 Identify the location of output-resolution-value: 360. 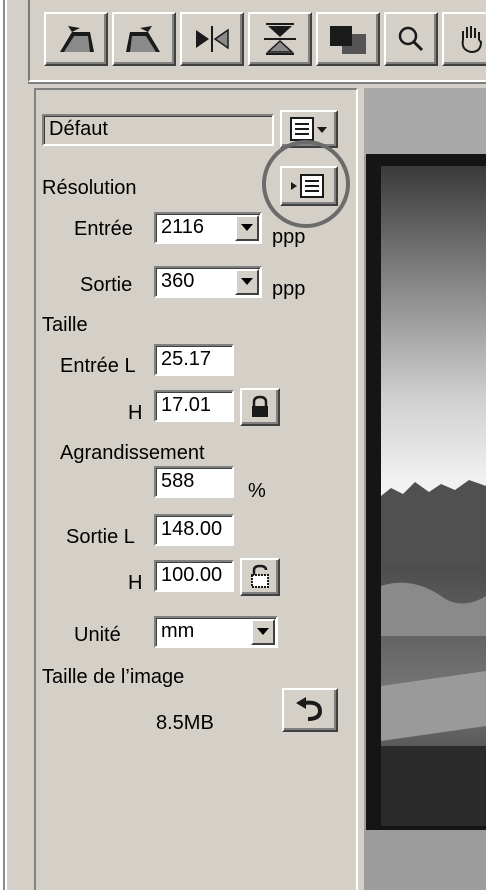
(178, 281).